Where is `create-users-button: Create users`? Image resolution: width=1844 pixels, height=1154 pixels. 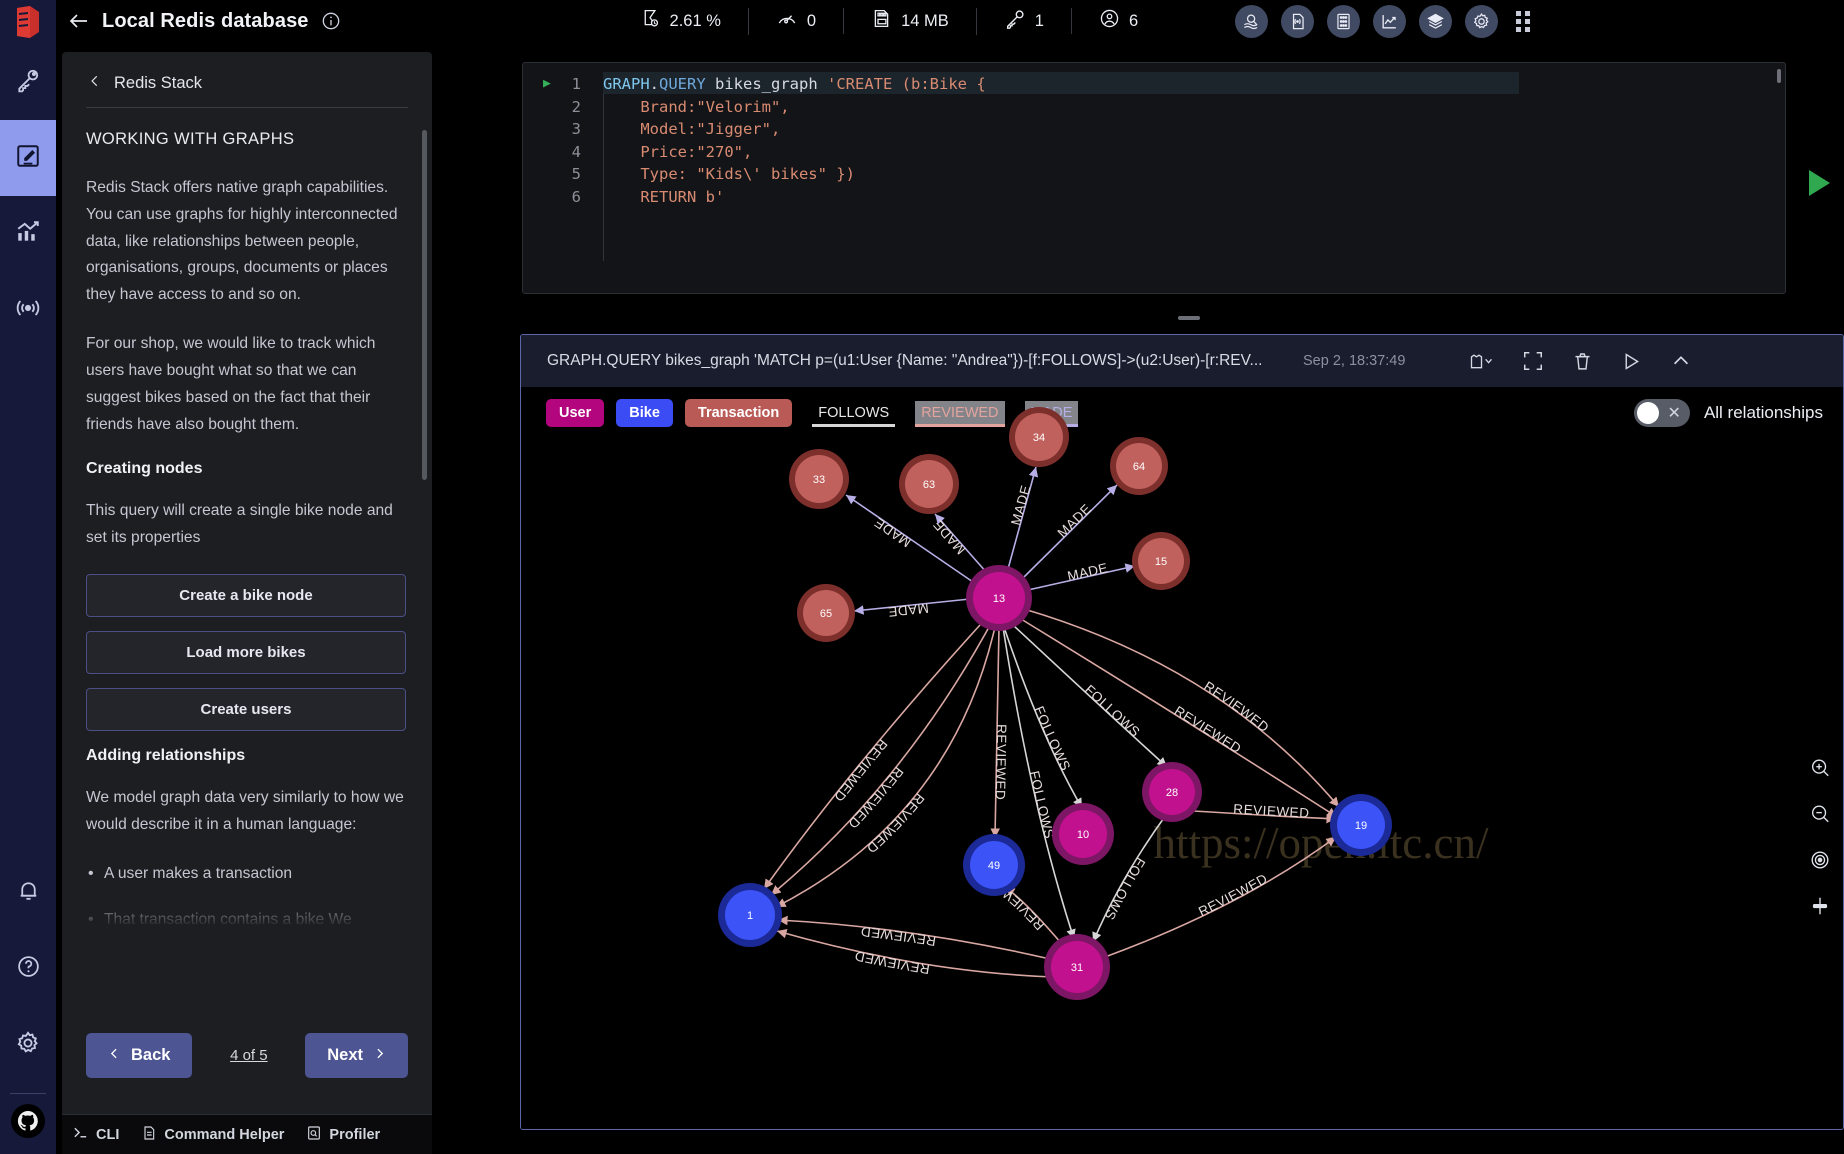
create-users-button: Create users is located at coordinates (246, 709).